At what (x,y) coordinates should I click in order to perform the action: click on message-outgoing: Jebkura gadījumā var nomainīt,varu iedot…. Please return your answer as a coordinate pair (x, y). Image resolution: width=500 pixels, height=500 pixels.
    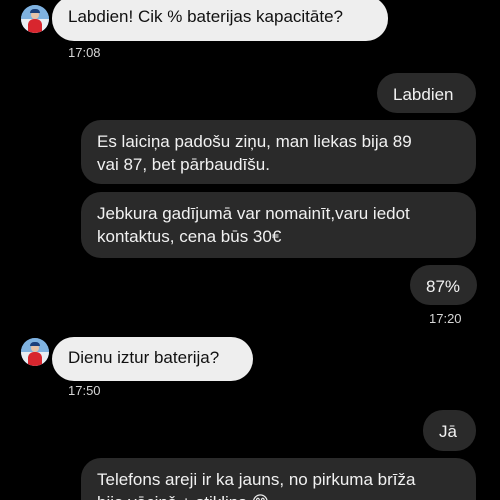
    Looking at the image, I should click on (278, 225).